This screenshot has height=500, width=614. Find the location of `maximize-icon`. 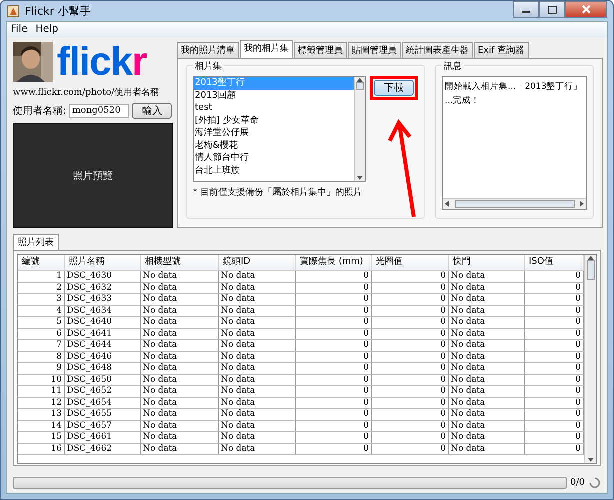

maximize-icon is located at coordinates (552, 10).